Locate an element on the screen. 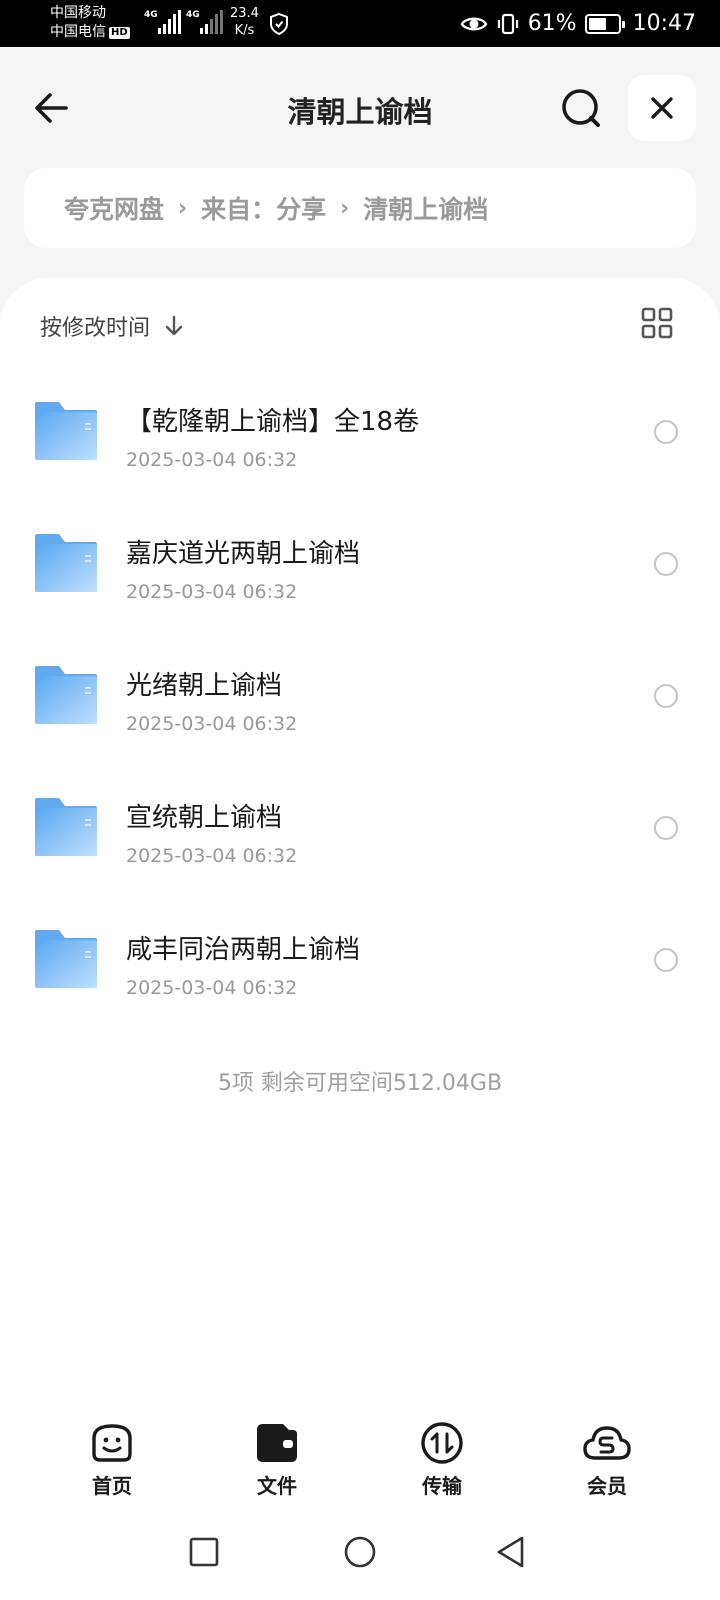 This screenshot has height=1600, width=720. file-row: 宣统朝上谕档 2025-03-04 06:32 is located at coordinates (360, 825).